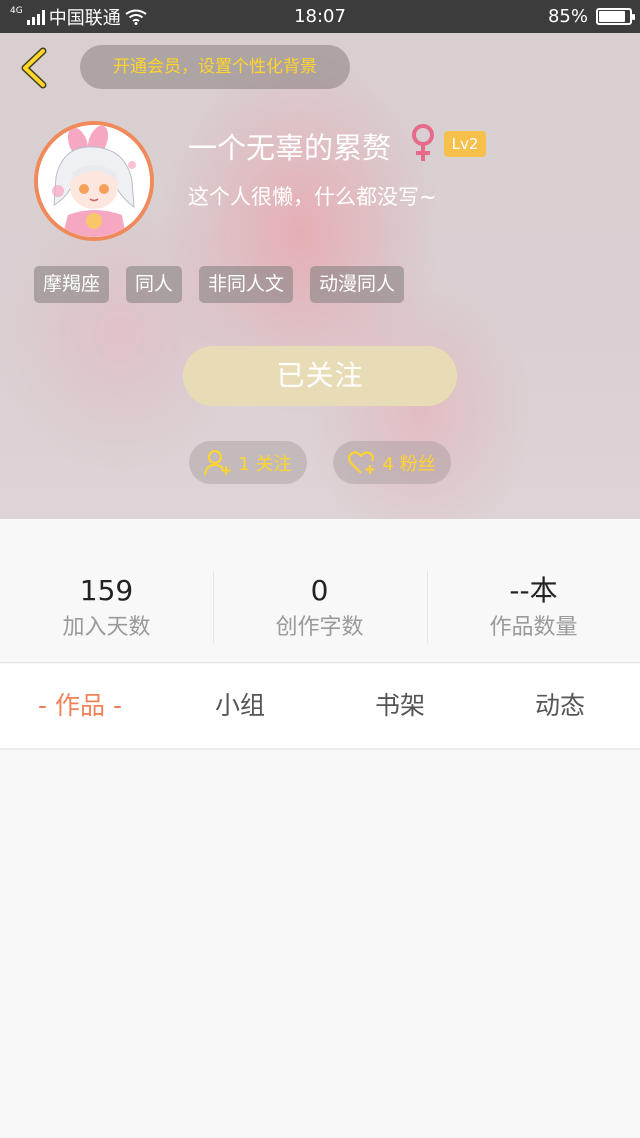  I want to click on follow-button: 已关注, so click(320, 376).